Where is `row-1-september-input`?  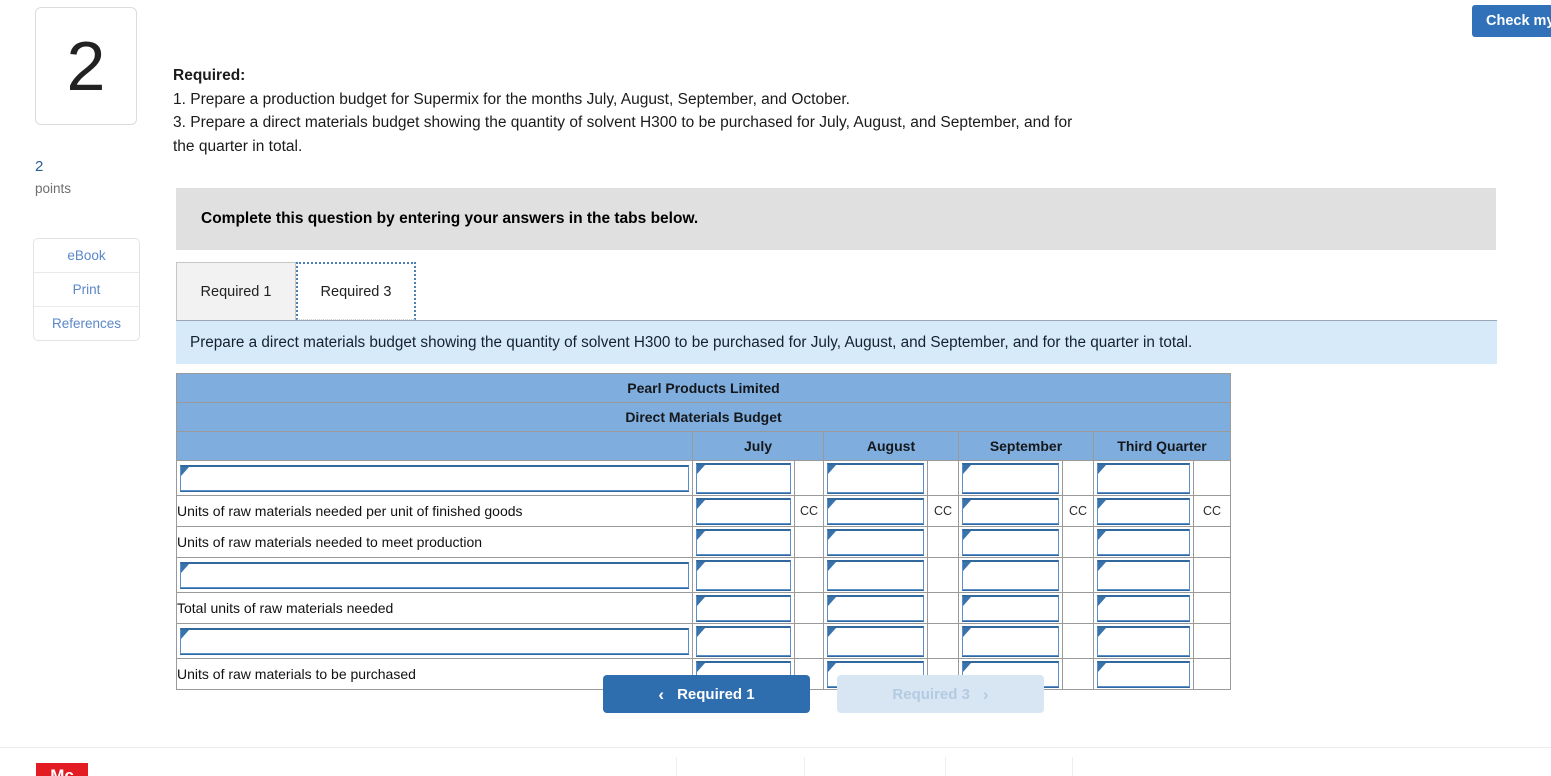 row-1-september-input is located at coordinates (1010, 478).